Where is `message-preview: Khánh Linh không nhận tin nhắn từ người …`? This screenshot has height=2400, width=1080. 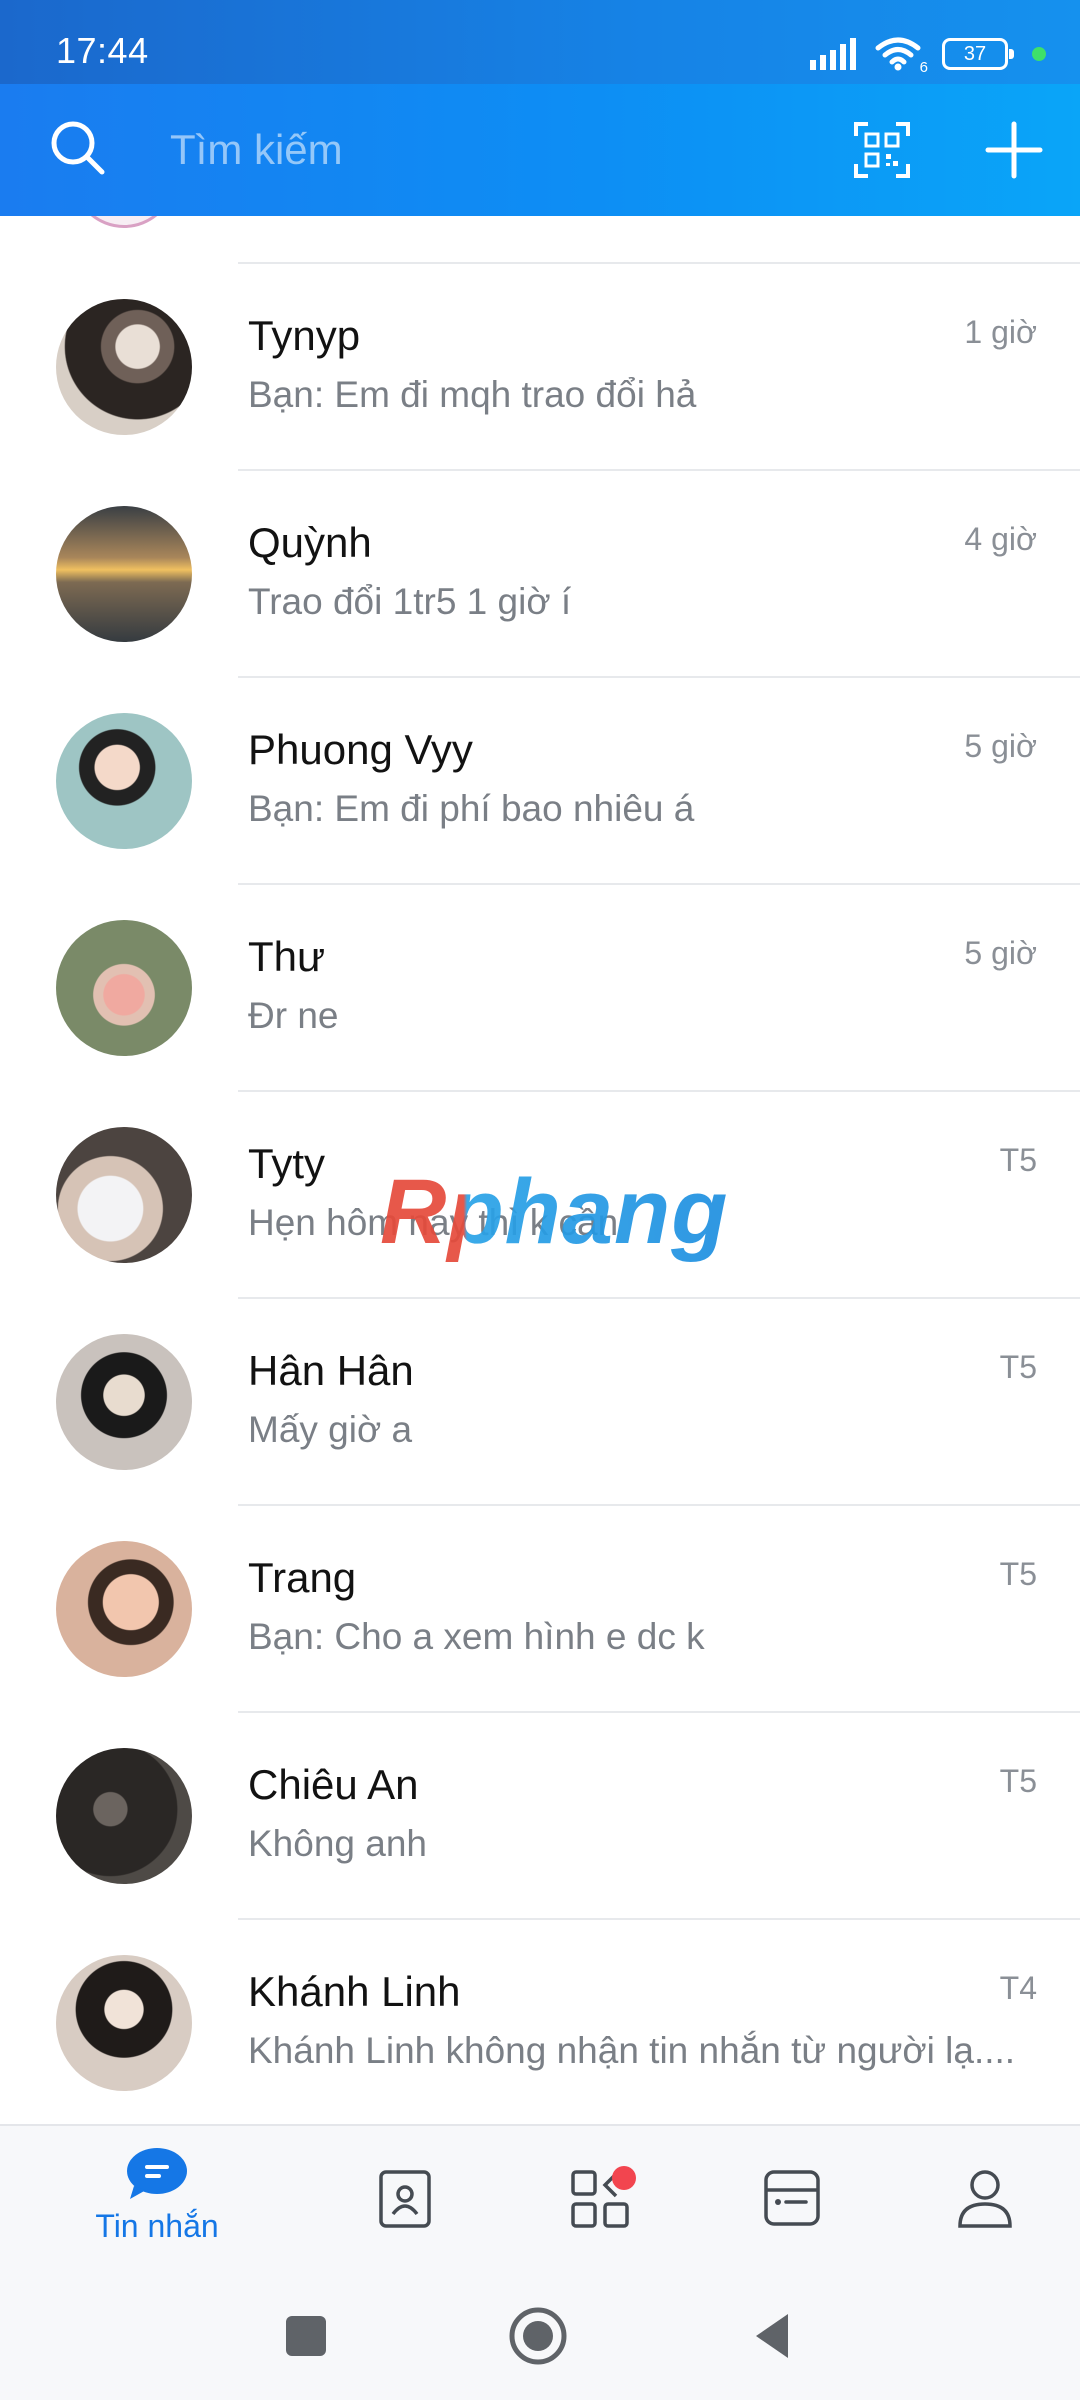
message-preview: Khánh Linh không nhận tin nhắn từ người … is located at coordinates (632, 2050).